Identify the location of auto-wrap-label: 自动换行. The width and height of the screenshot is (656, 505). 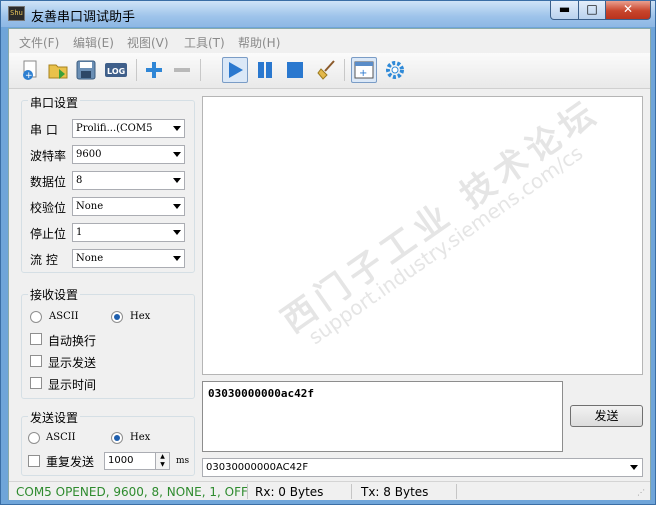
(72, 341).